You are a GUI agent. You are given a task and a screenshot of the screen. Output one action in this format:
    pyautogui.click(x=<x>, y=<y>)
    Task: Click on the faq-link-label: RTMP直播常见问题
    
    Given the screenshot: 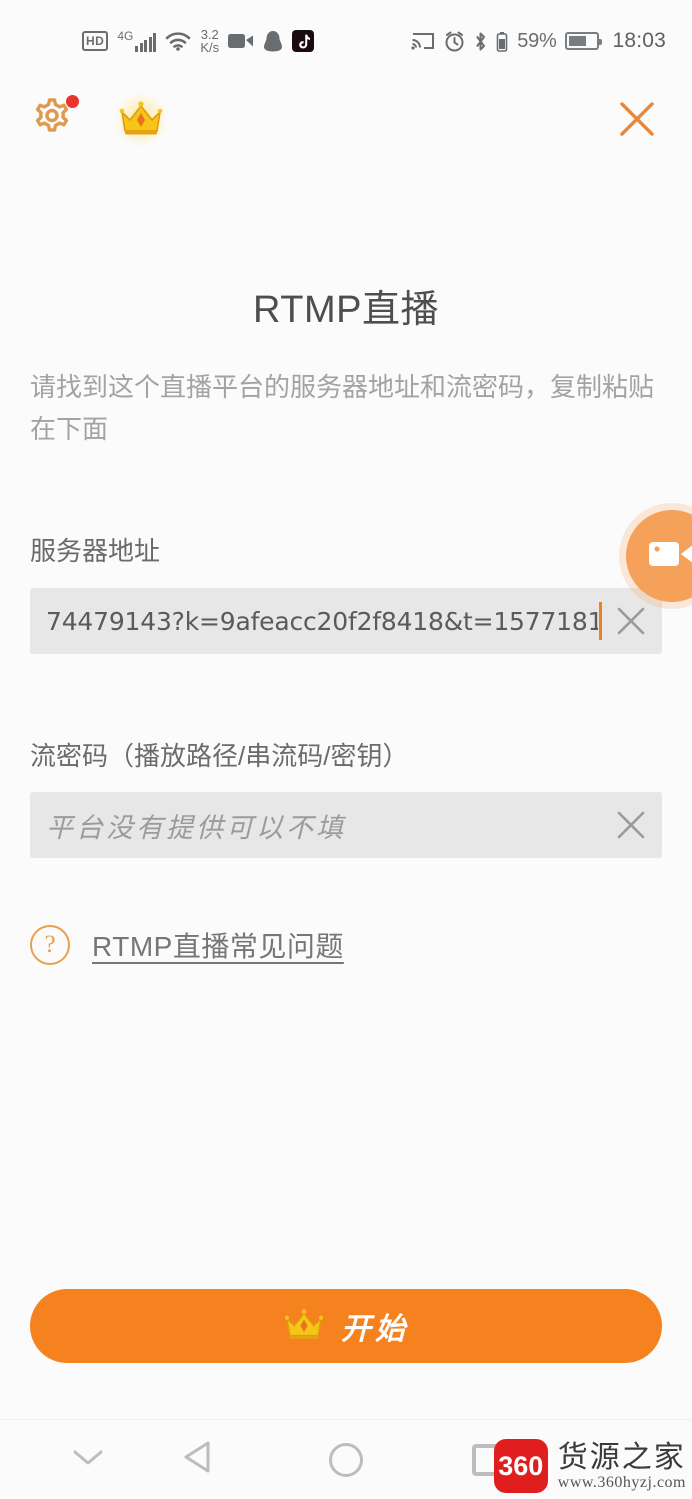 What is the action you would take?
    pyautogui.click(x=218, y=945)
    